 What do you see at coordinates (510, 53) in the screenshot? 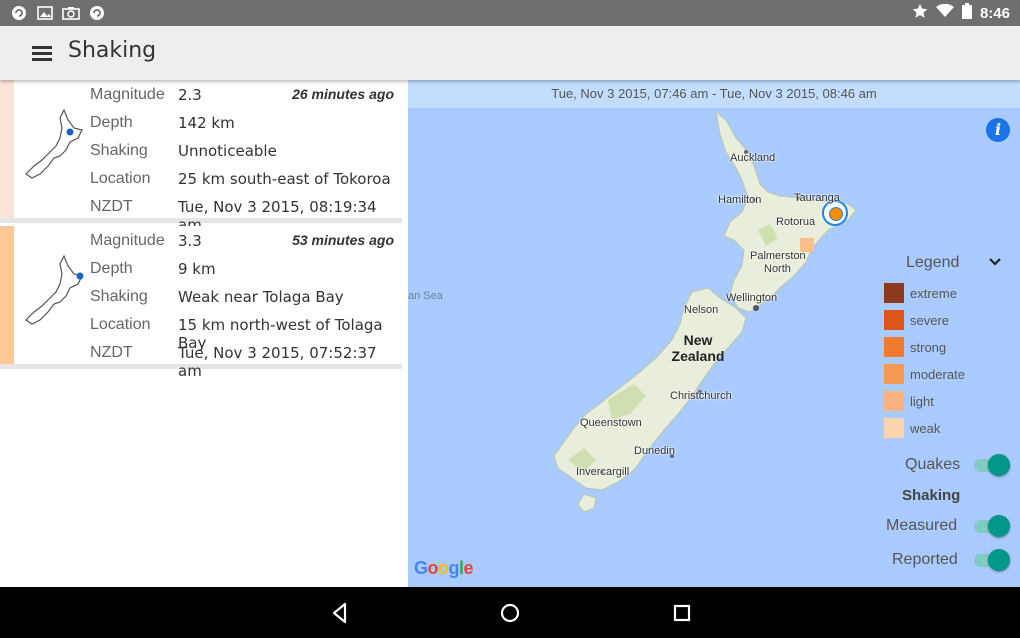
I see `app-bar: Shaking` at bounding box center [510, 53].